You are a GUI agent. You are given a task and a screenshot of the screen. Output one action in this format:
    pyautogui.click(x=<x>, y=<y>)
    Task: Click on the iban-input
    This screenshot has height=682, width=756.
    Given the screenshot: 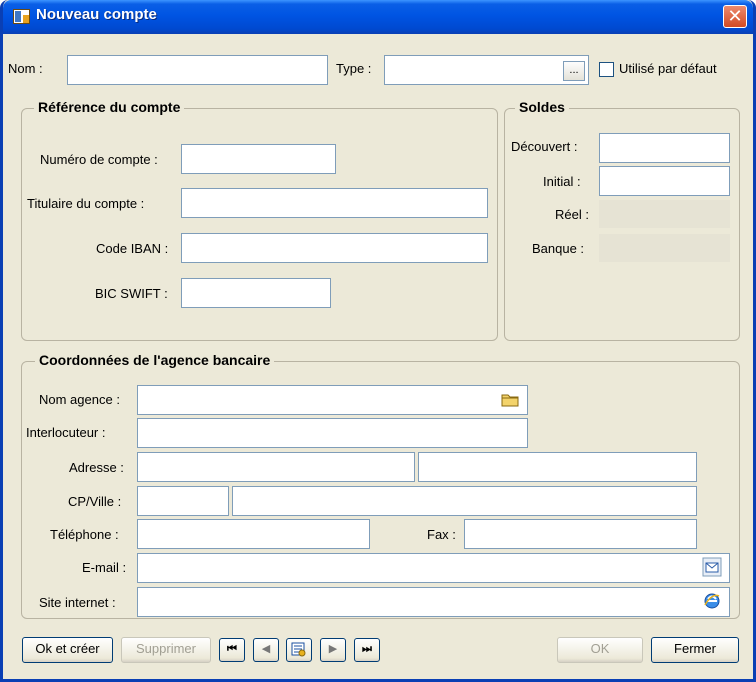 What is the action you would take?
    pyautogui.click(x=334, y=248)
    